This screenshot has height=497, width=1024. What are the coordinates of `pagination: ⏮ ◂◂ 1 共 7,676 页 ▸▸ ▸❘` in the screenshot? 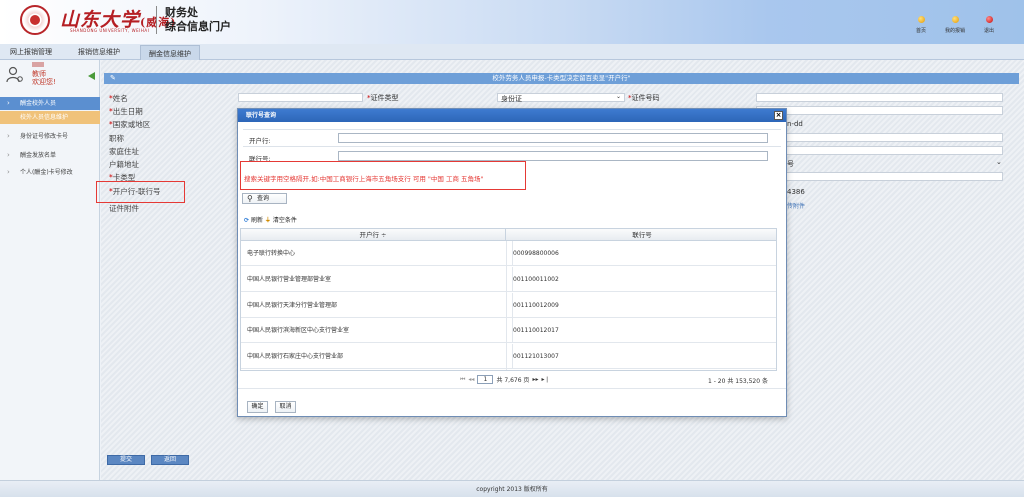 It's located at (505, 379).